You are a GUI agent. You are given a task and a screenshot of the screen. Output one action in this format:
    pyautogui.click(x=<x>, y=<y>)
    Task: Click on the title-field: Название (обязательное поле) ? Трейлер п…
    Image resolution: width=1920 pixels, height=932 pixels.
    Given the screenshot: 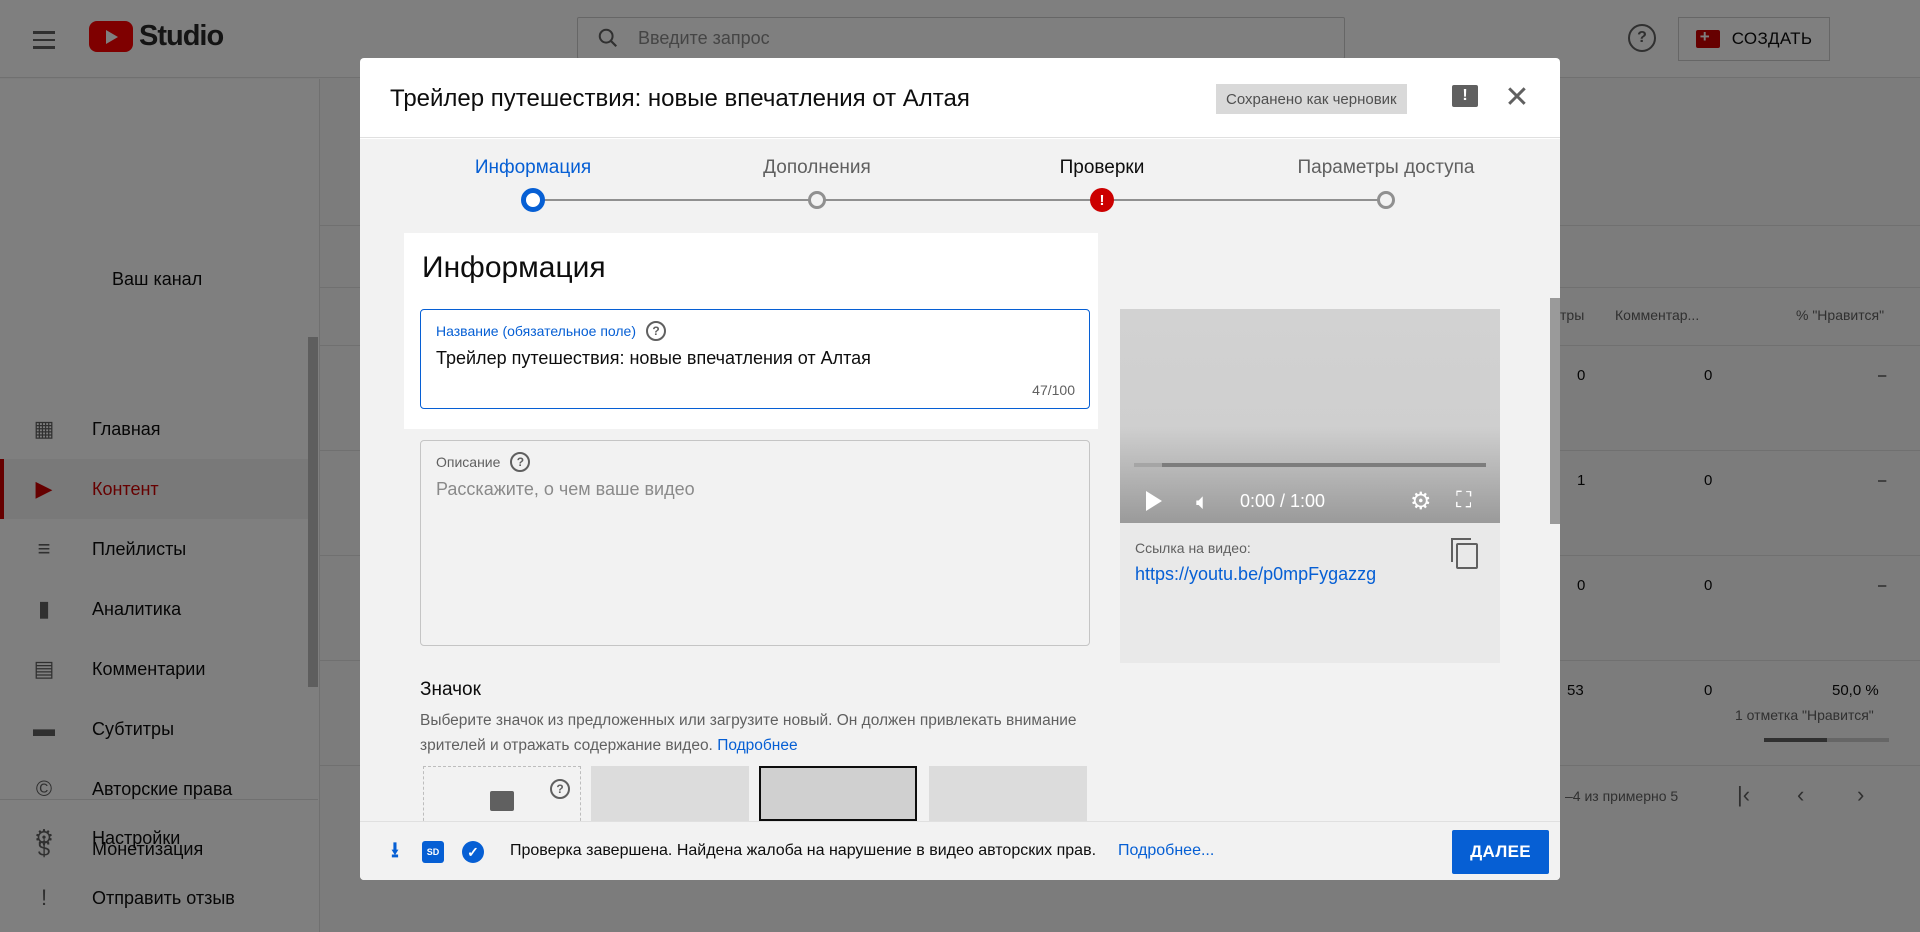 What is the action you would take?
    pyautogui.click(x=755, y=359)
    